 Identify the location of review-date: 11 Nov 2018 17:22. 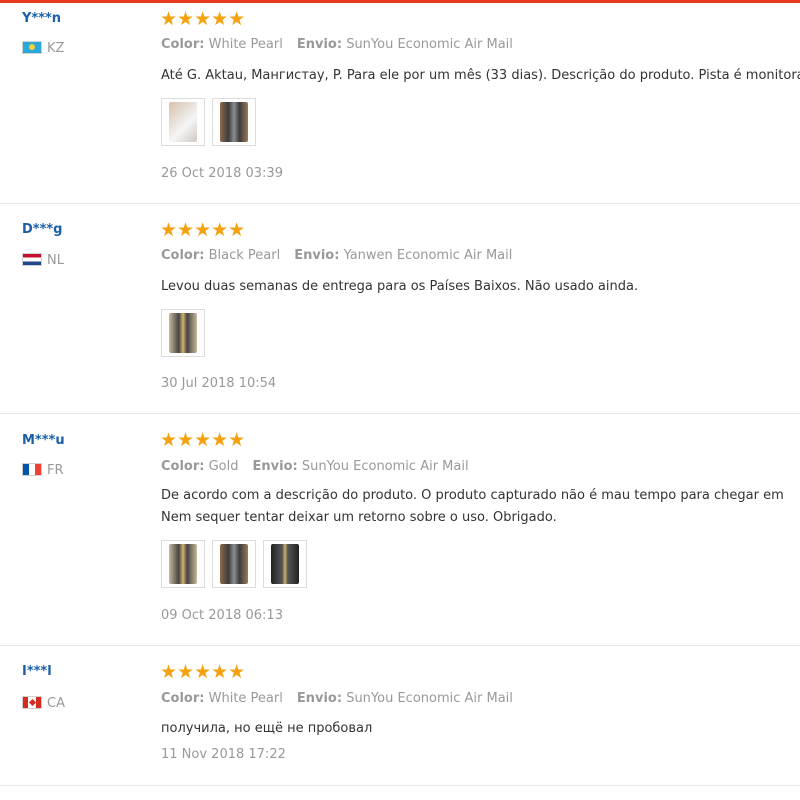
(223, 754).